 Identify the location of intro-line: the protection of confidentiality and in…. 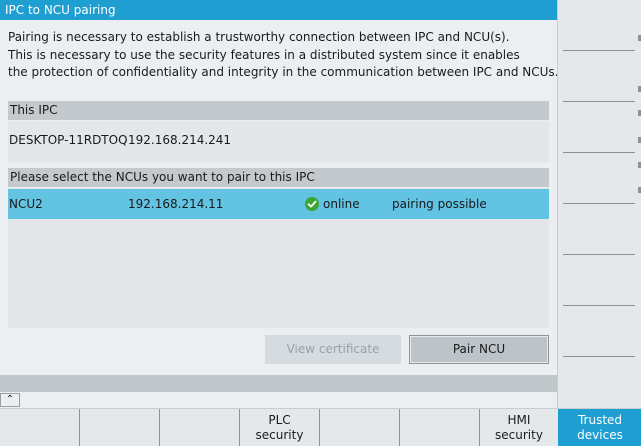
(283, 72).